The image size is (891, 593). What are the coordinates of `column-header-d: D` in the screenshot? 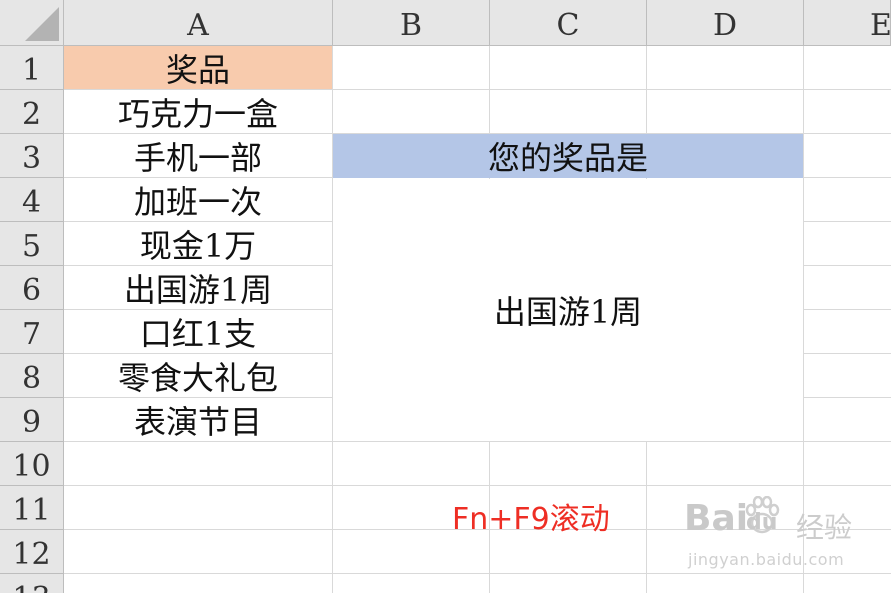 It's located at (725, 23).